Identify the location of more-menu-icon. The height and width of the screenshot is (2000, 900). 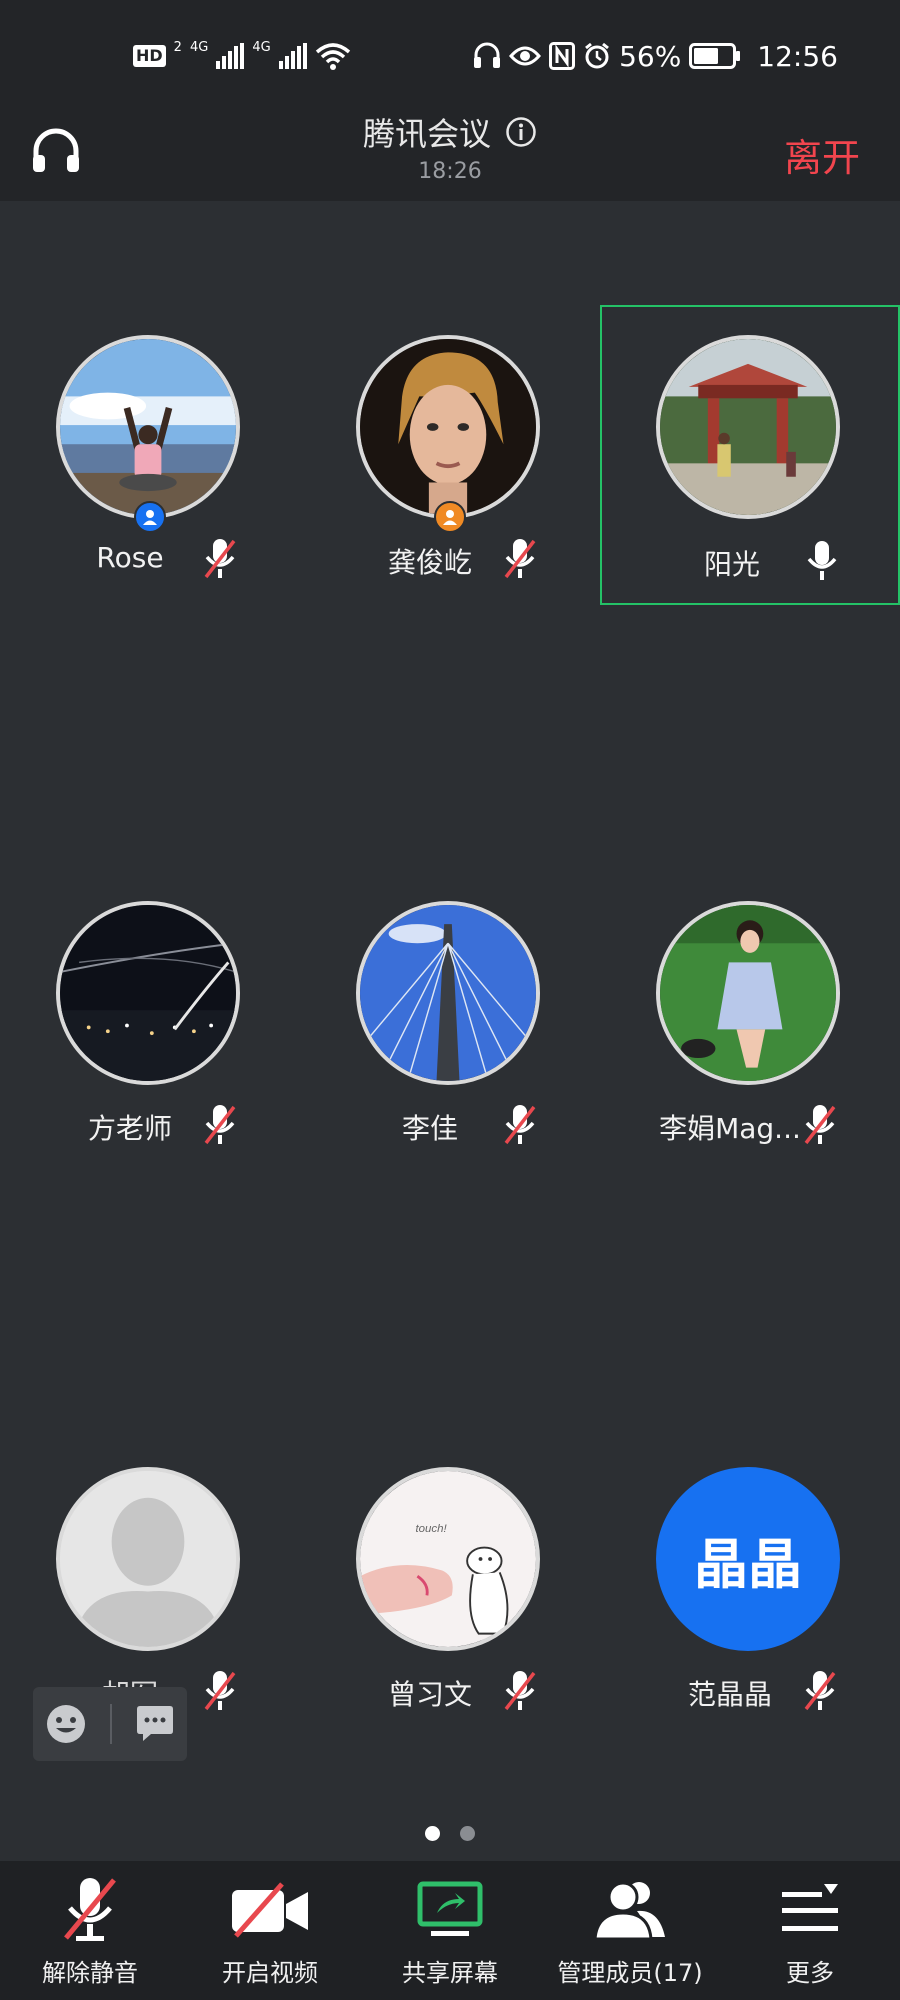
(810, 1907).